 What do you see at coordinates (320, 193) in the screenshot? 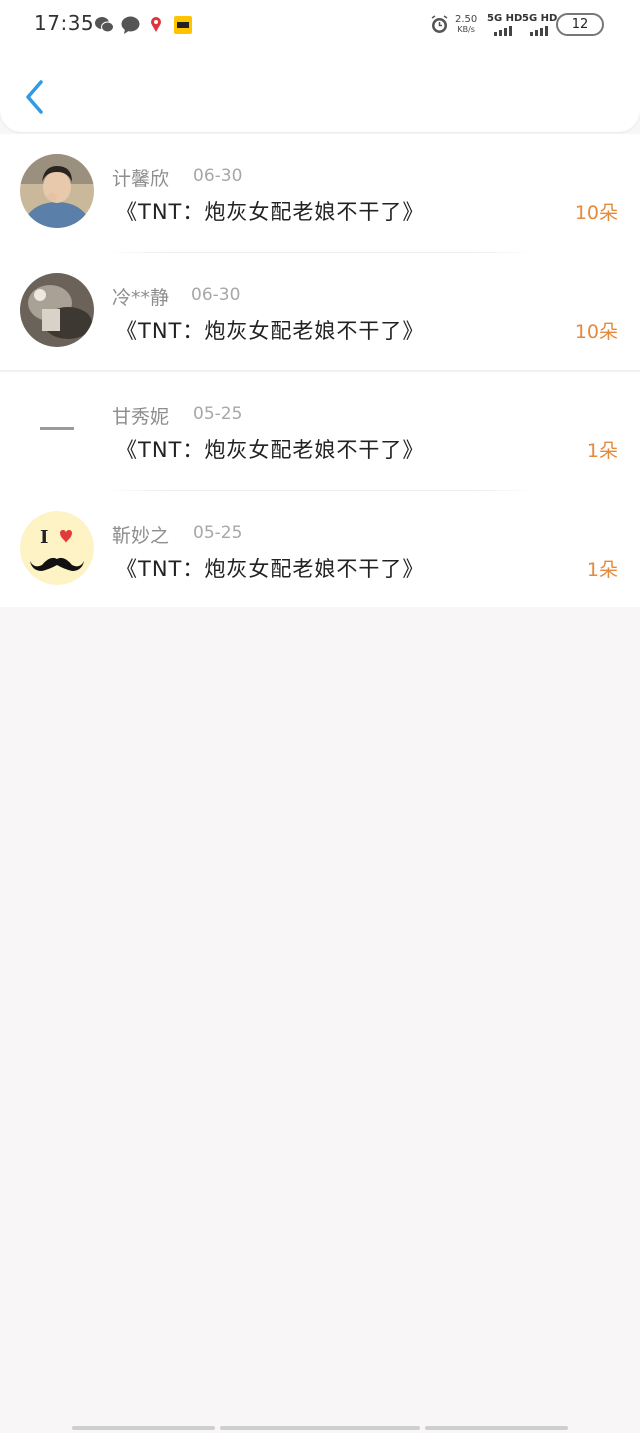
I see `list-item: 计馨欣 06-30 《TNT：炮灰女配老娘不干了》 10朵` at bounding box center [320, 193].